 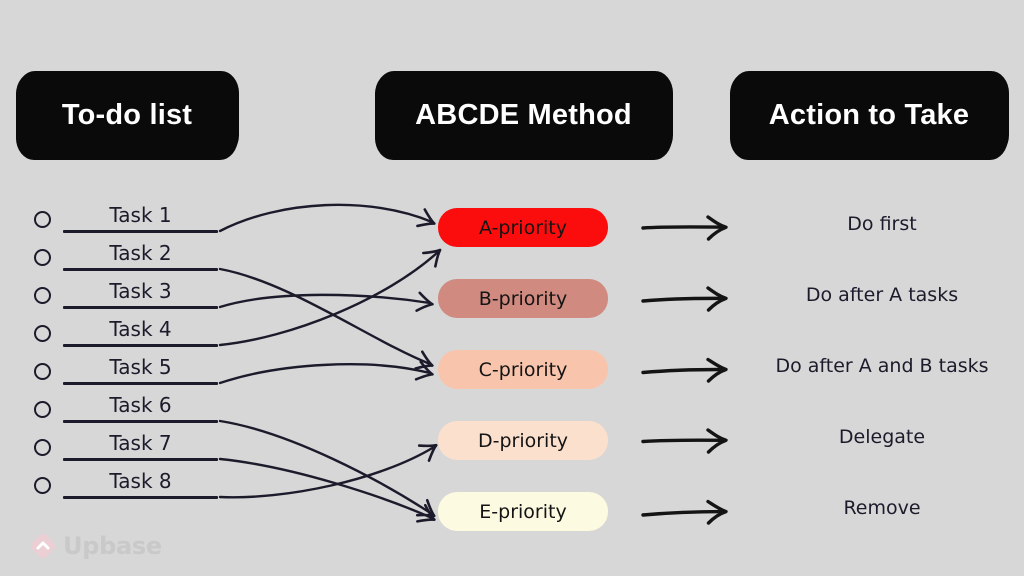 I want to click on list-item: Task 3, so click(x=129, y=298).